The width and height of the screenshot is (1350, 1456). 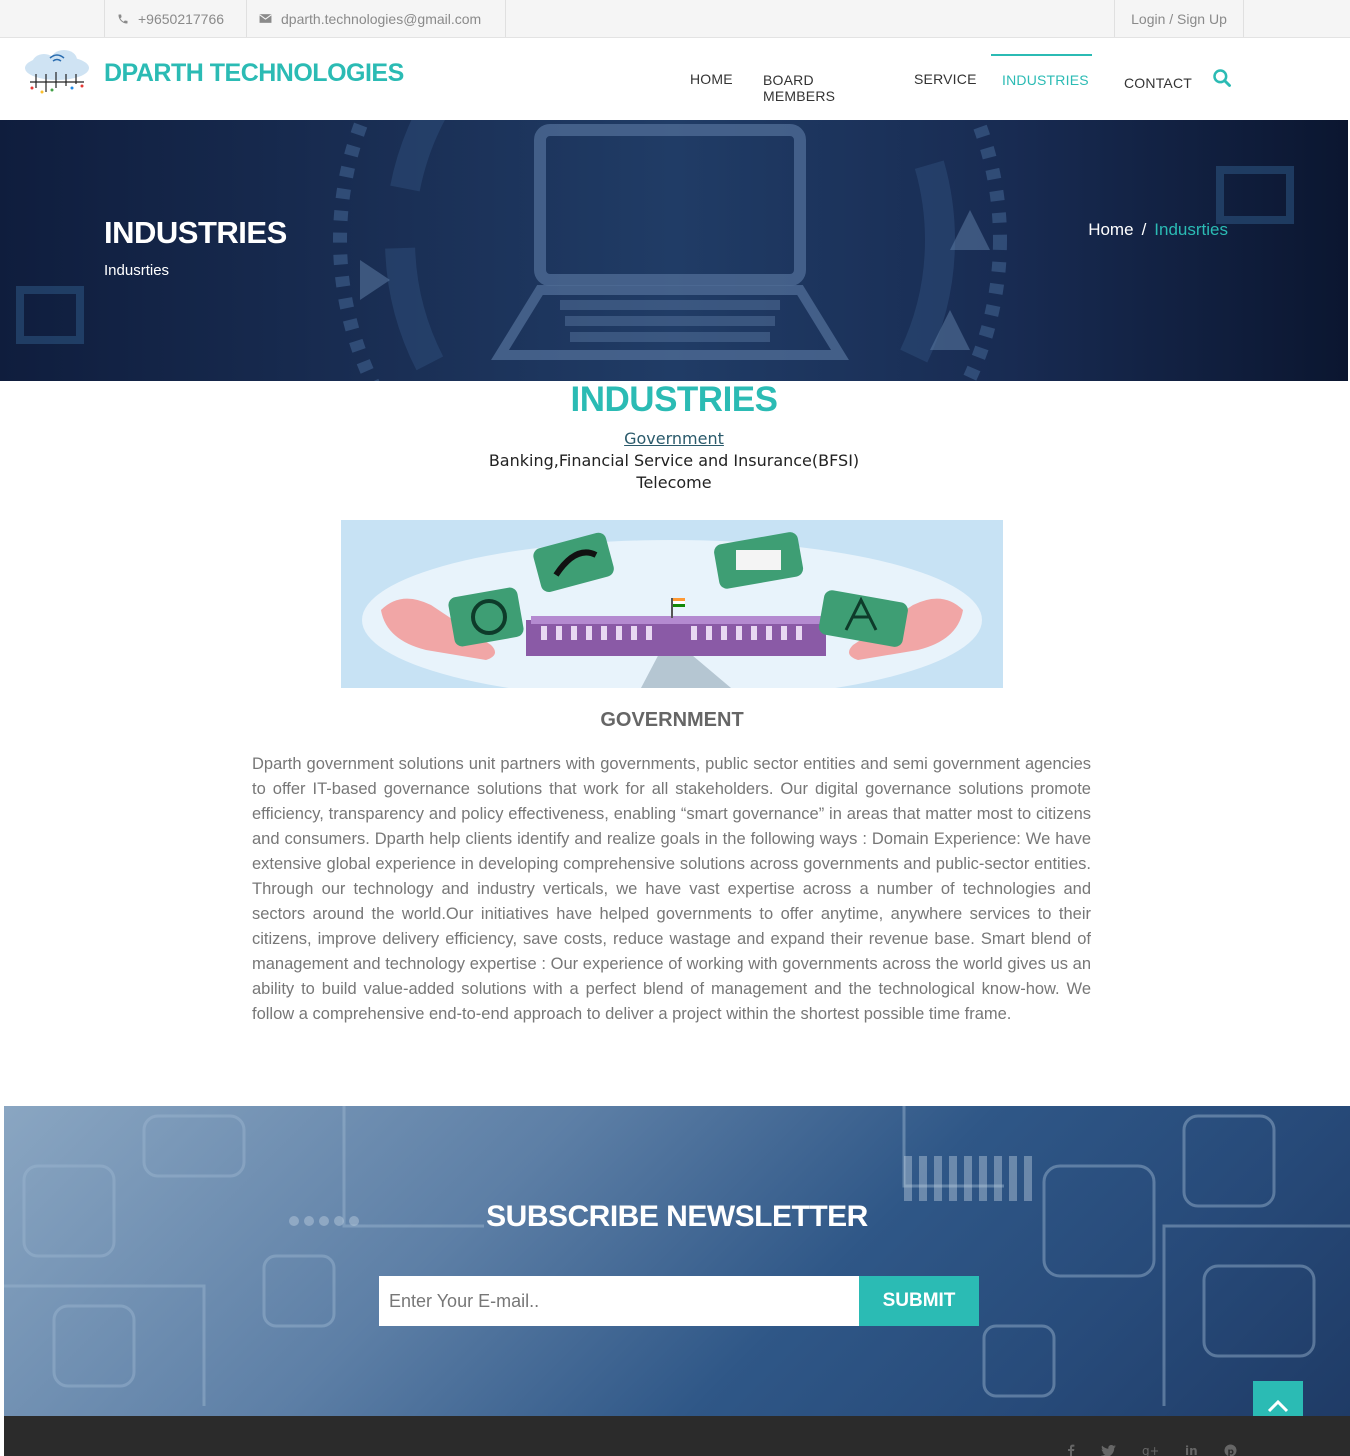 What do you see at coordinates (57, 72) in the screenshot?
I see `cloud-logo-icon` at bounding box center [57, 72].